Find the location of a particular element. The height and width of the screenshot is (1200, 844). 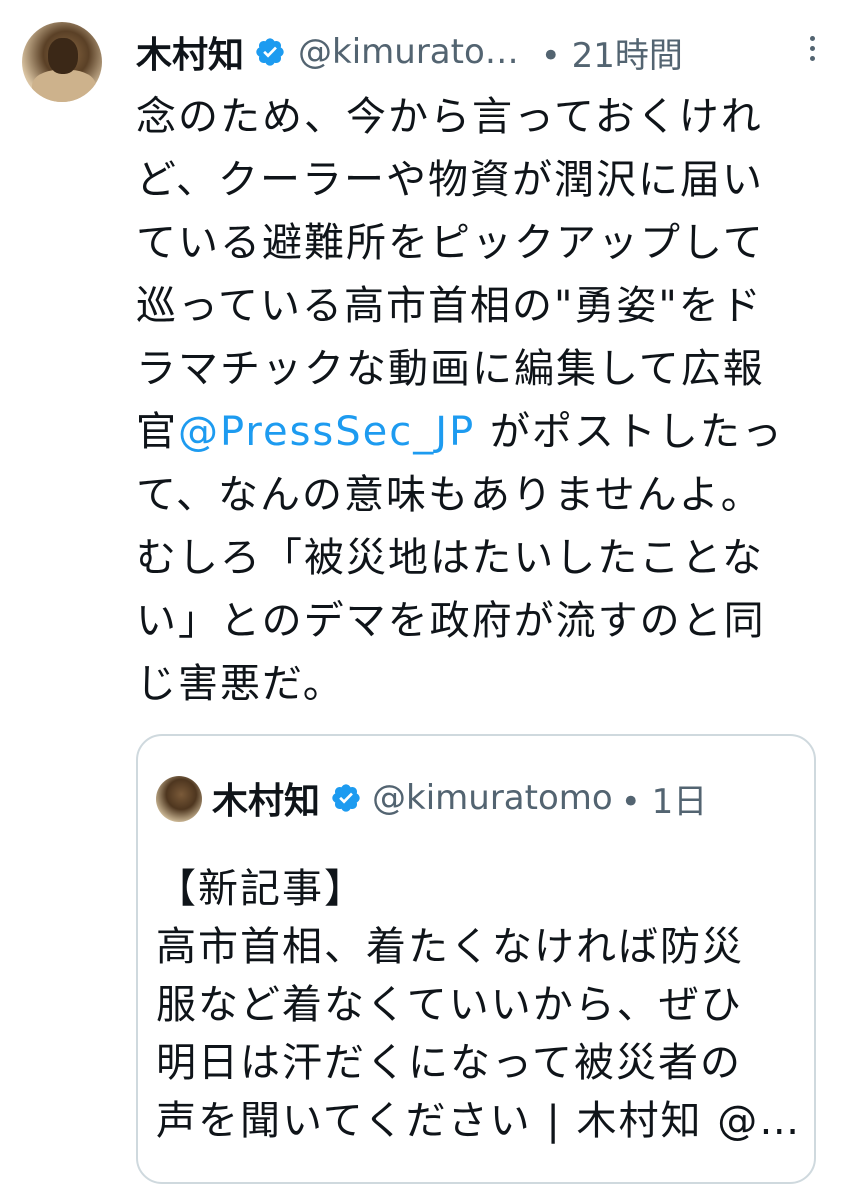

tweet-header: 木村知 @kimurato… • 21時間 is located at coordinates (479, 52).